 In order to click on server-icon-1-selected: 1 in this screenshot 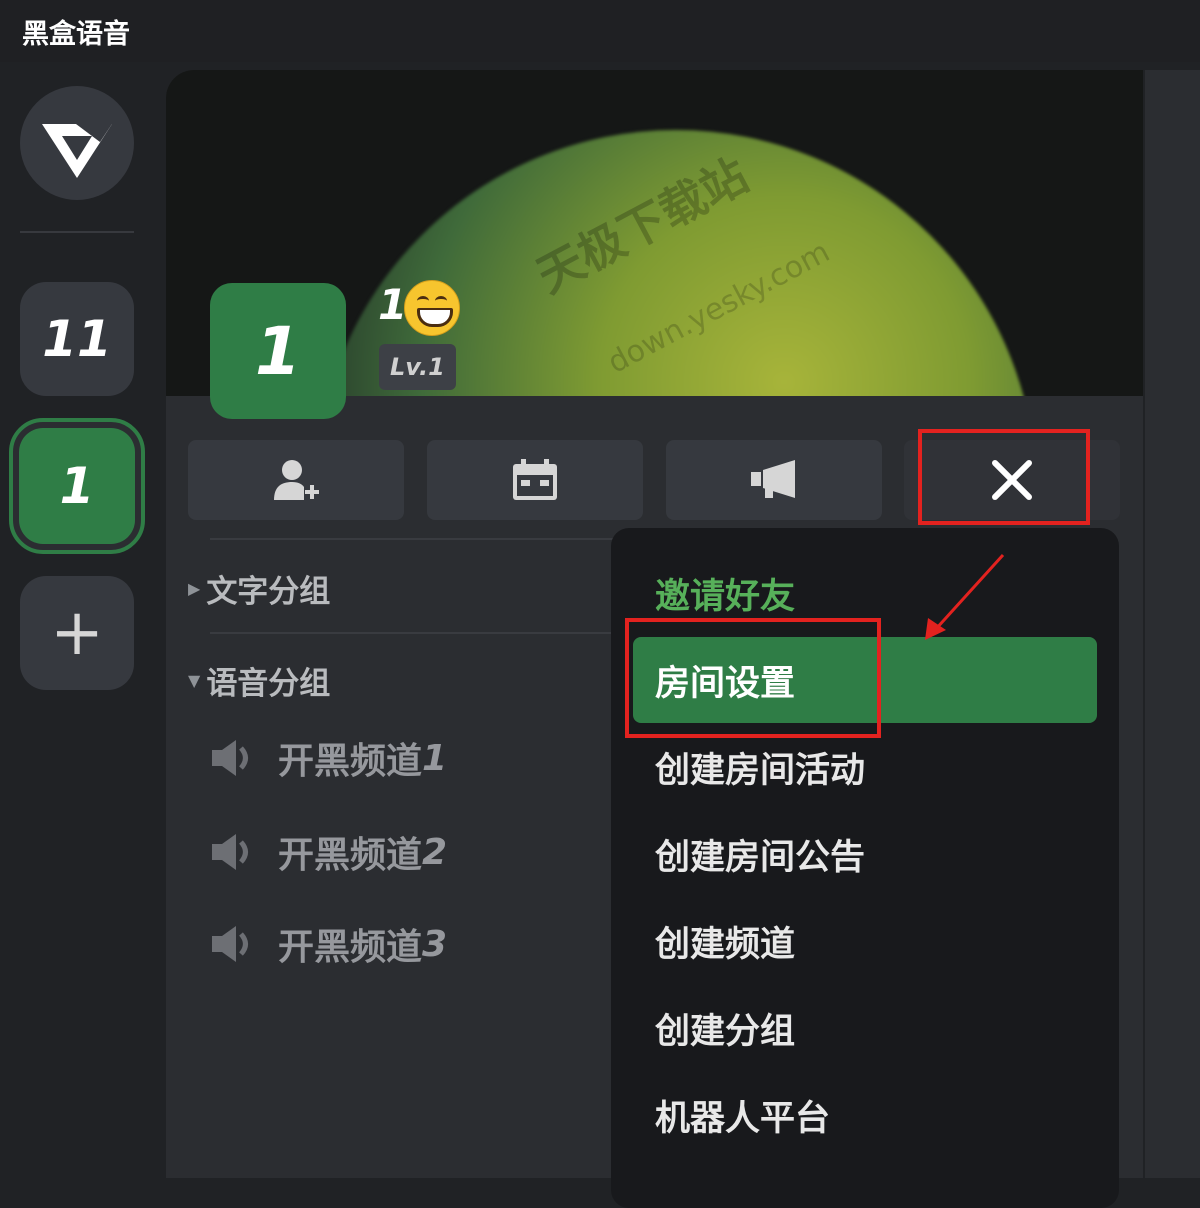, I will do `click(77, 486)`.